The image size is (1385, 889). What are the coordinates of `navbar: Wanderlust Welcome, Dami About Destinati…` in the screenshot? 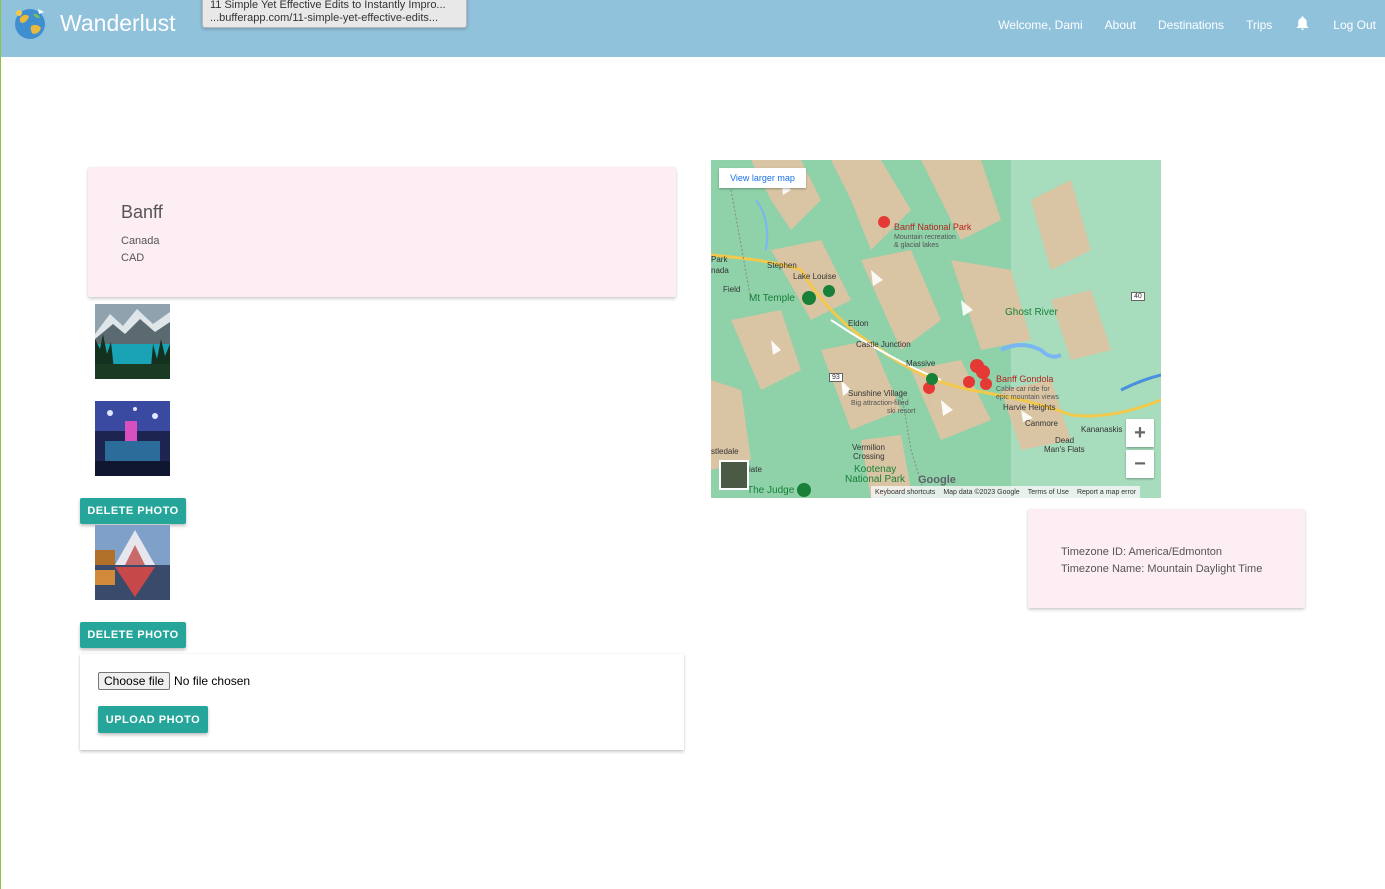 It's located at (693, 28).